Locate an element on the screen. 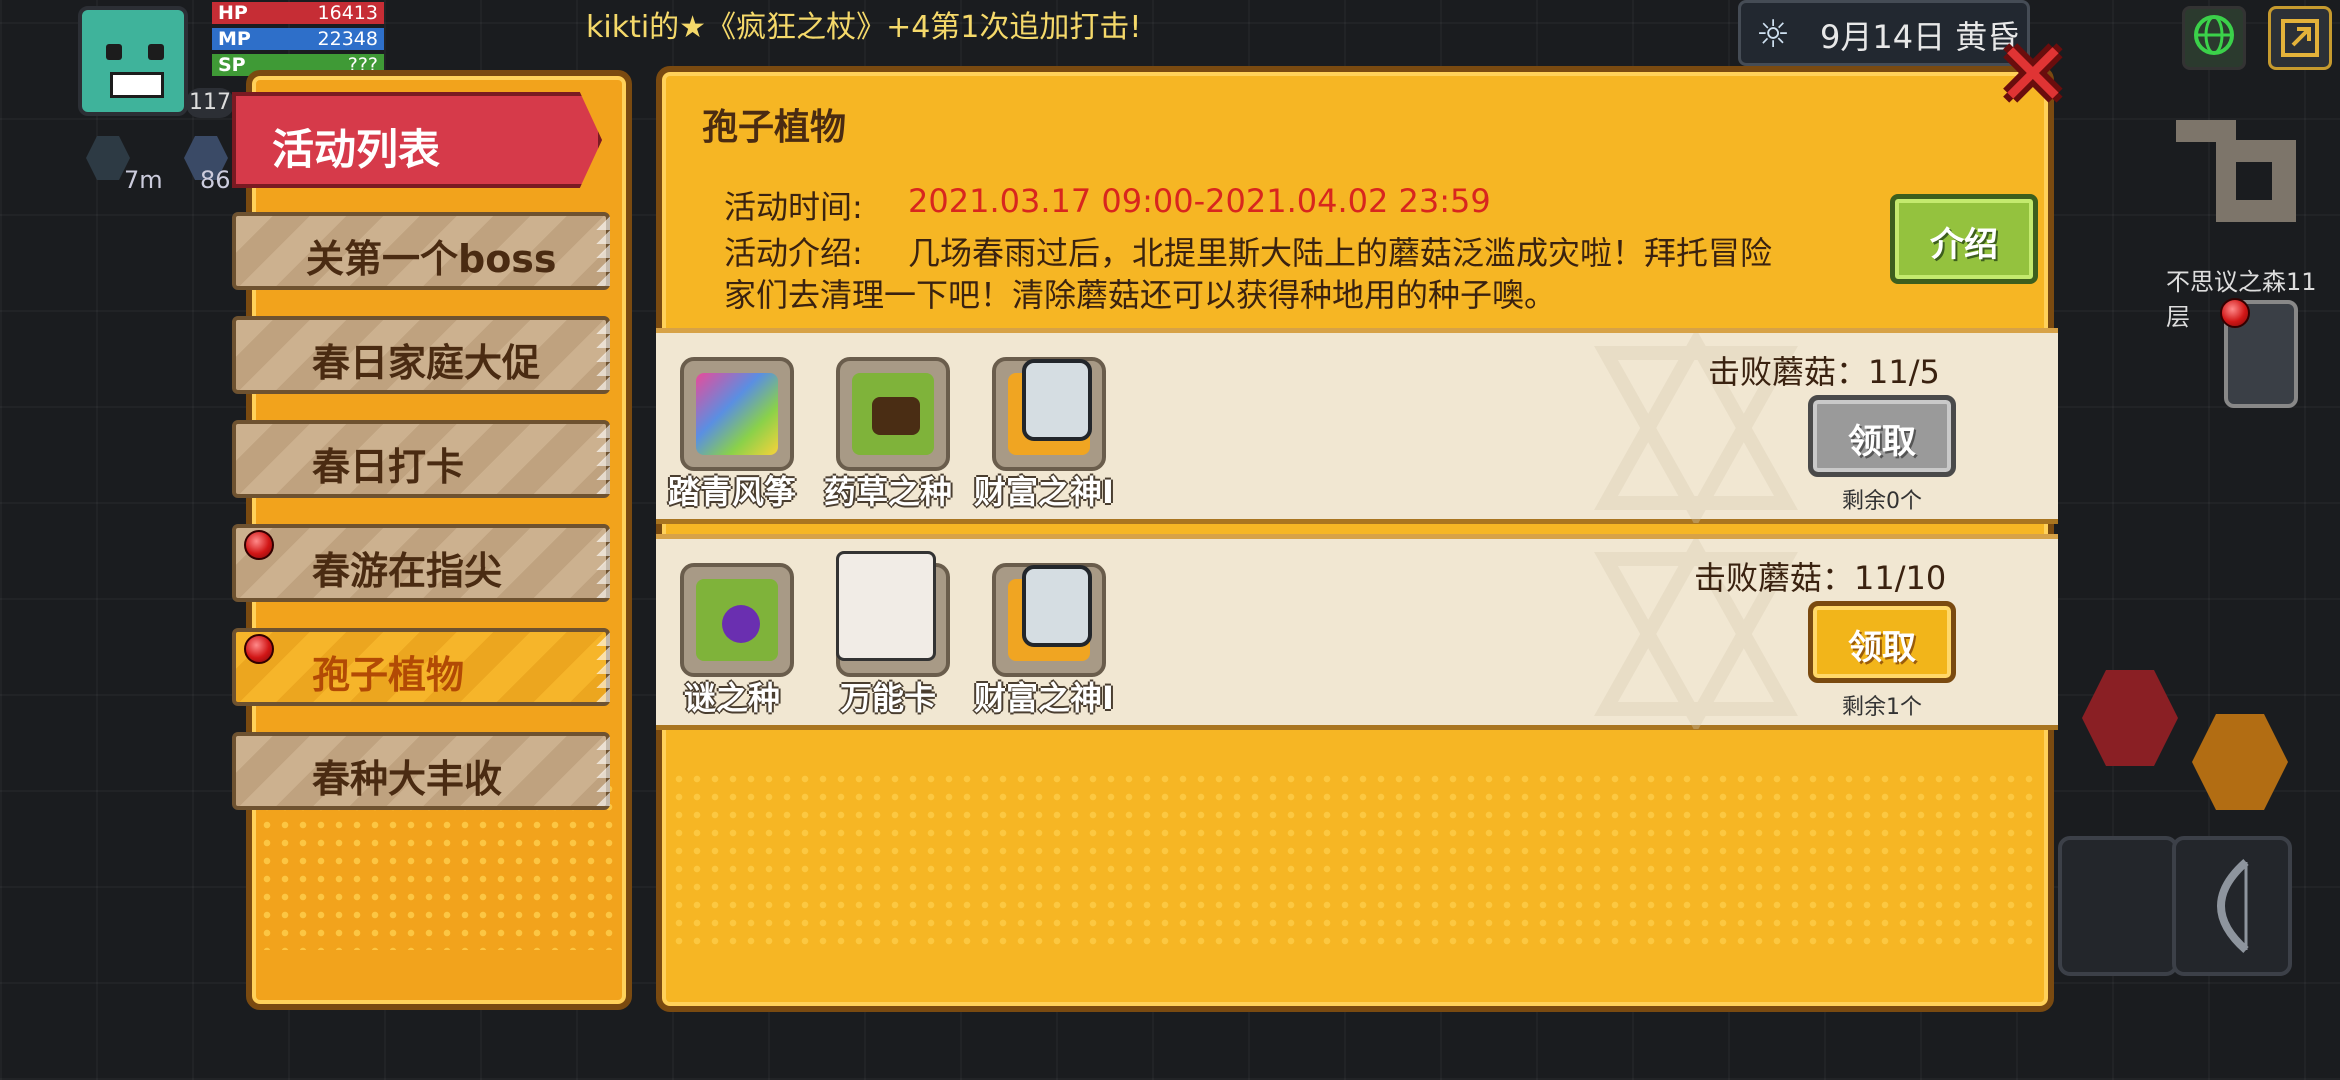  reward-item-universal-card is located at coordinates (893, 614).